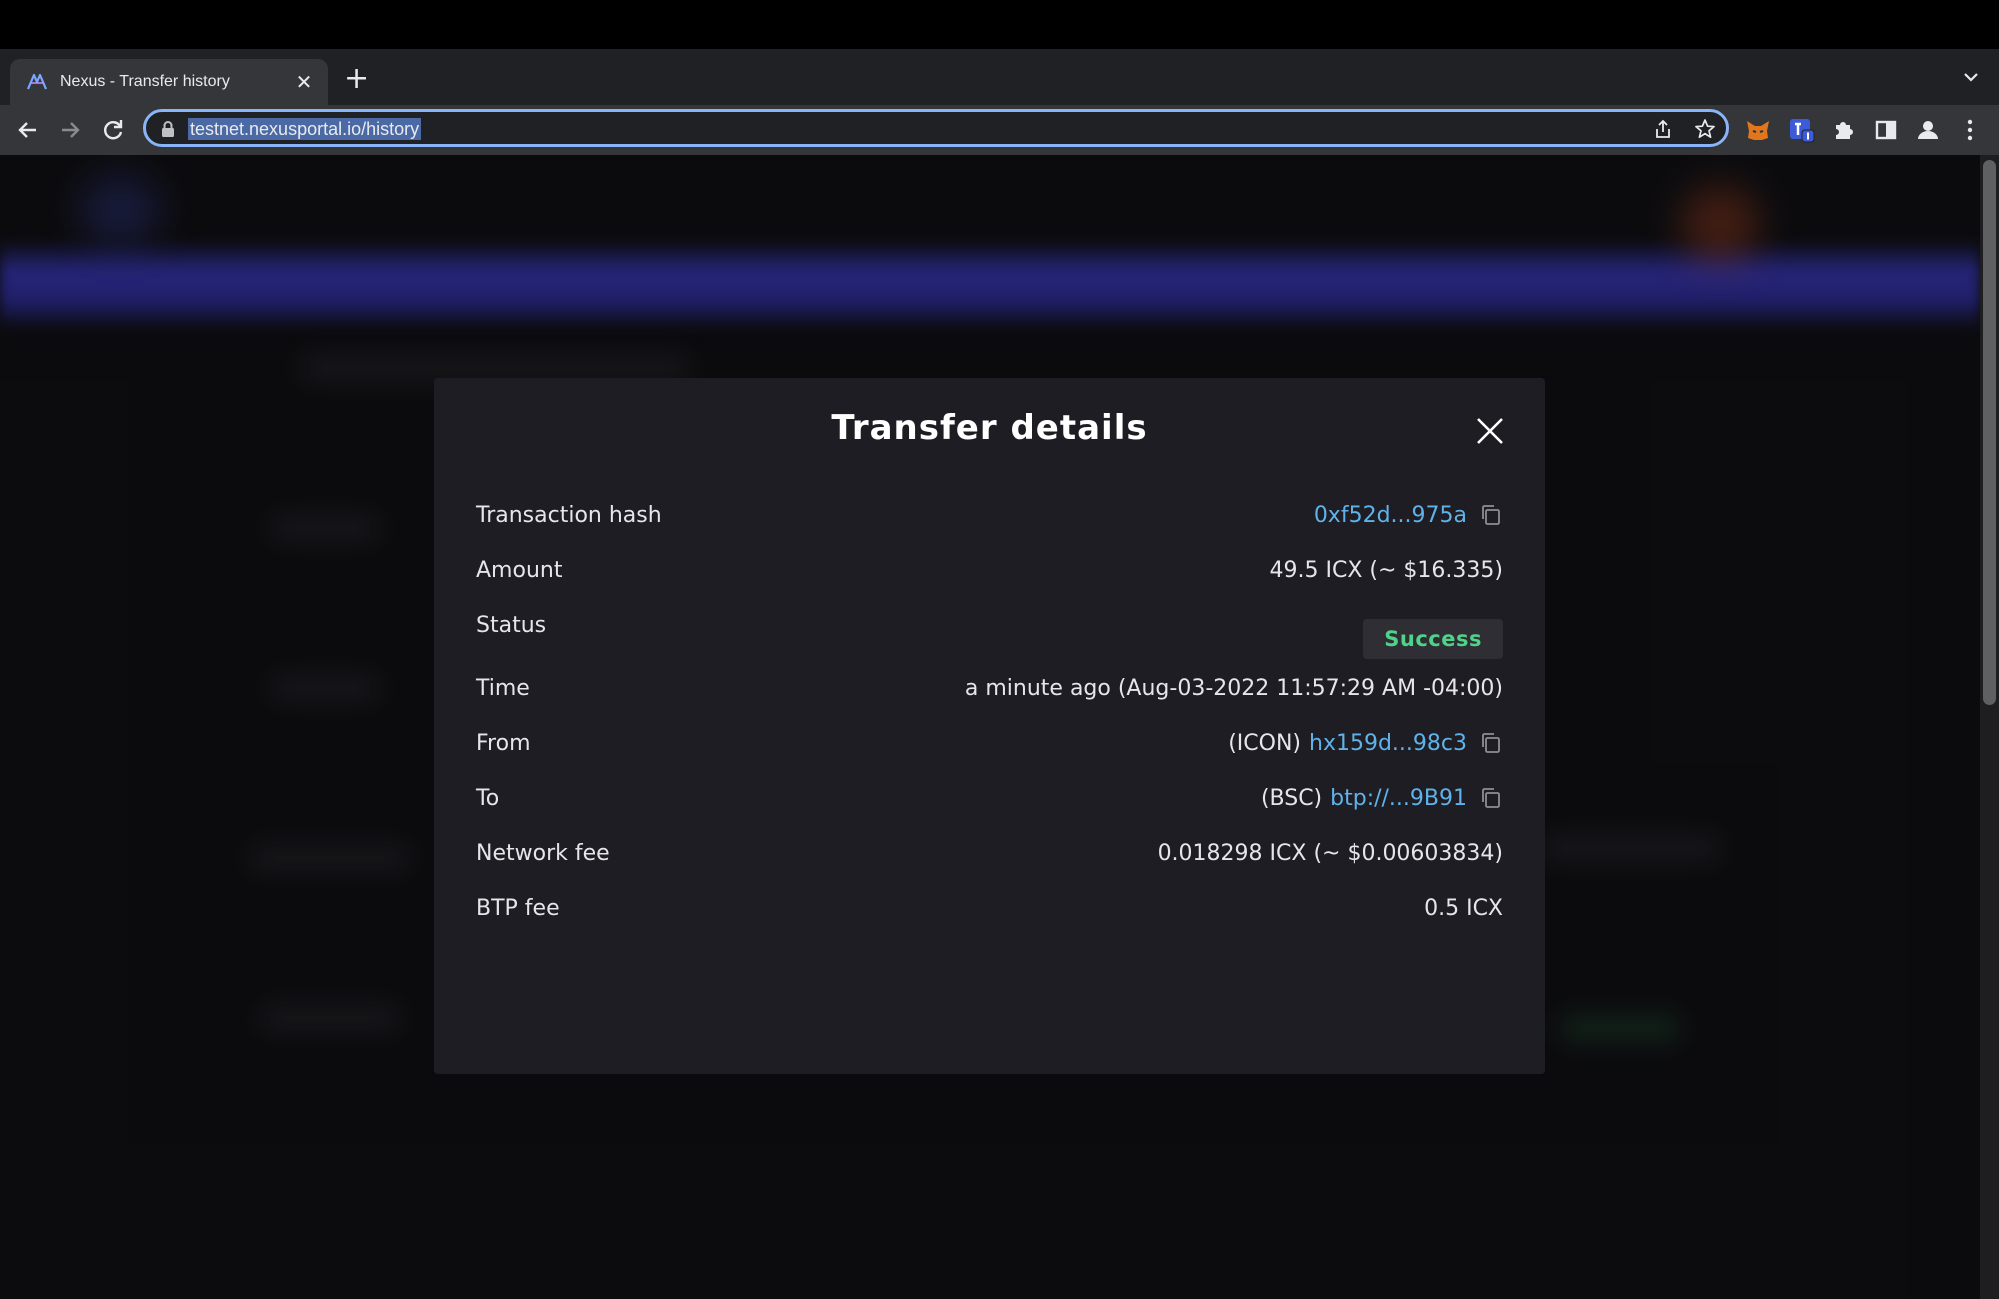 The height and width of the screenshot is (1299, 1999). I want to click on url-text: testnet.nexusportal.io/history, so click(305, 129).